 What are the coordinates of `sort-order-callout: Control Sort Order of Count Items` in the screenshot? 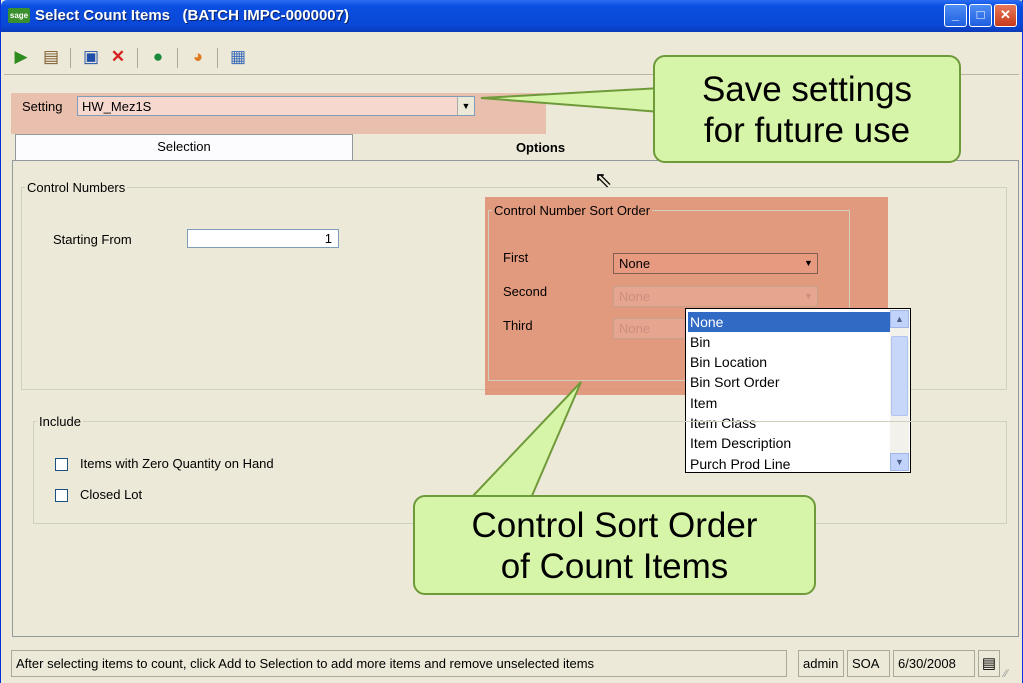 It's located at (614, 545).